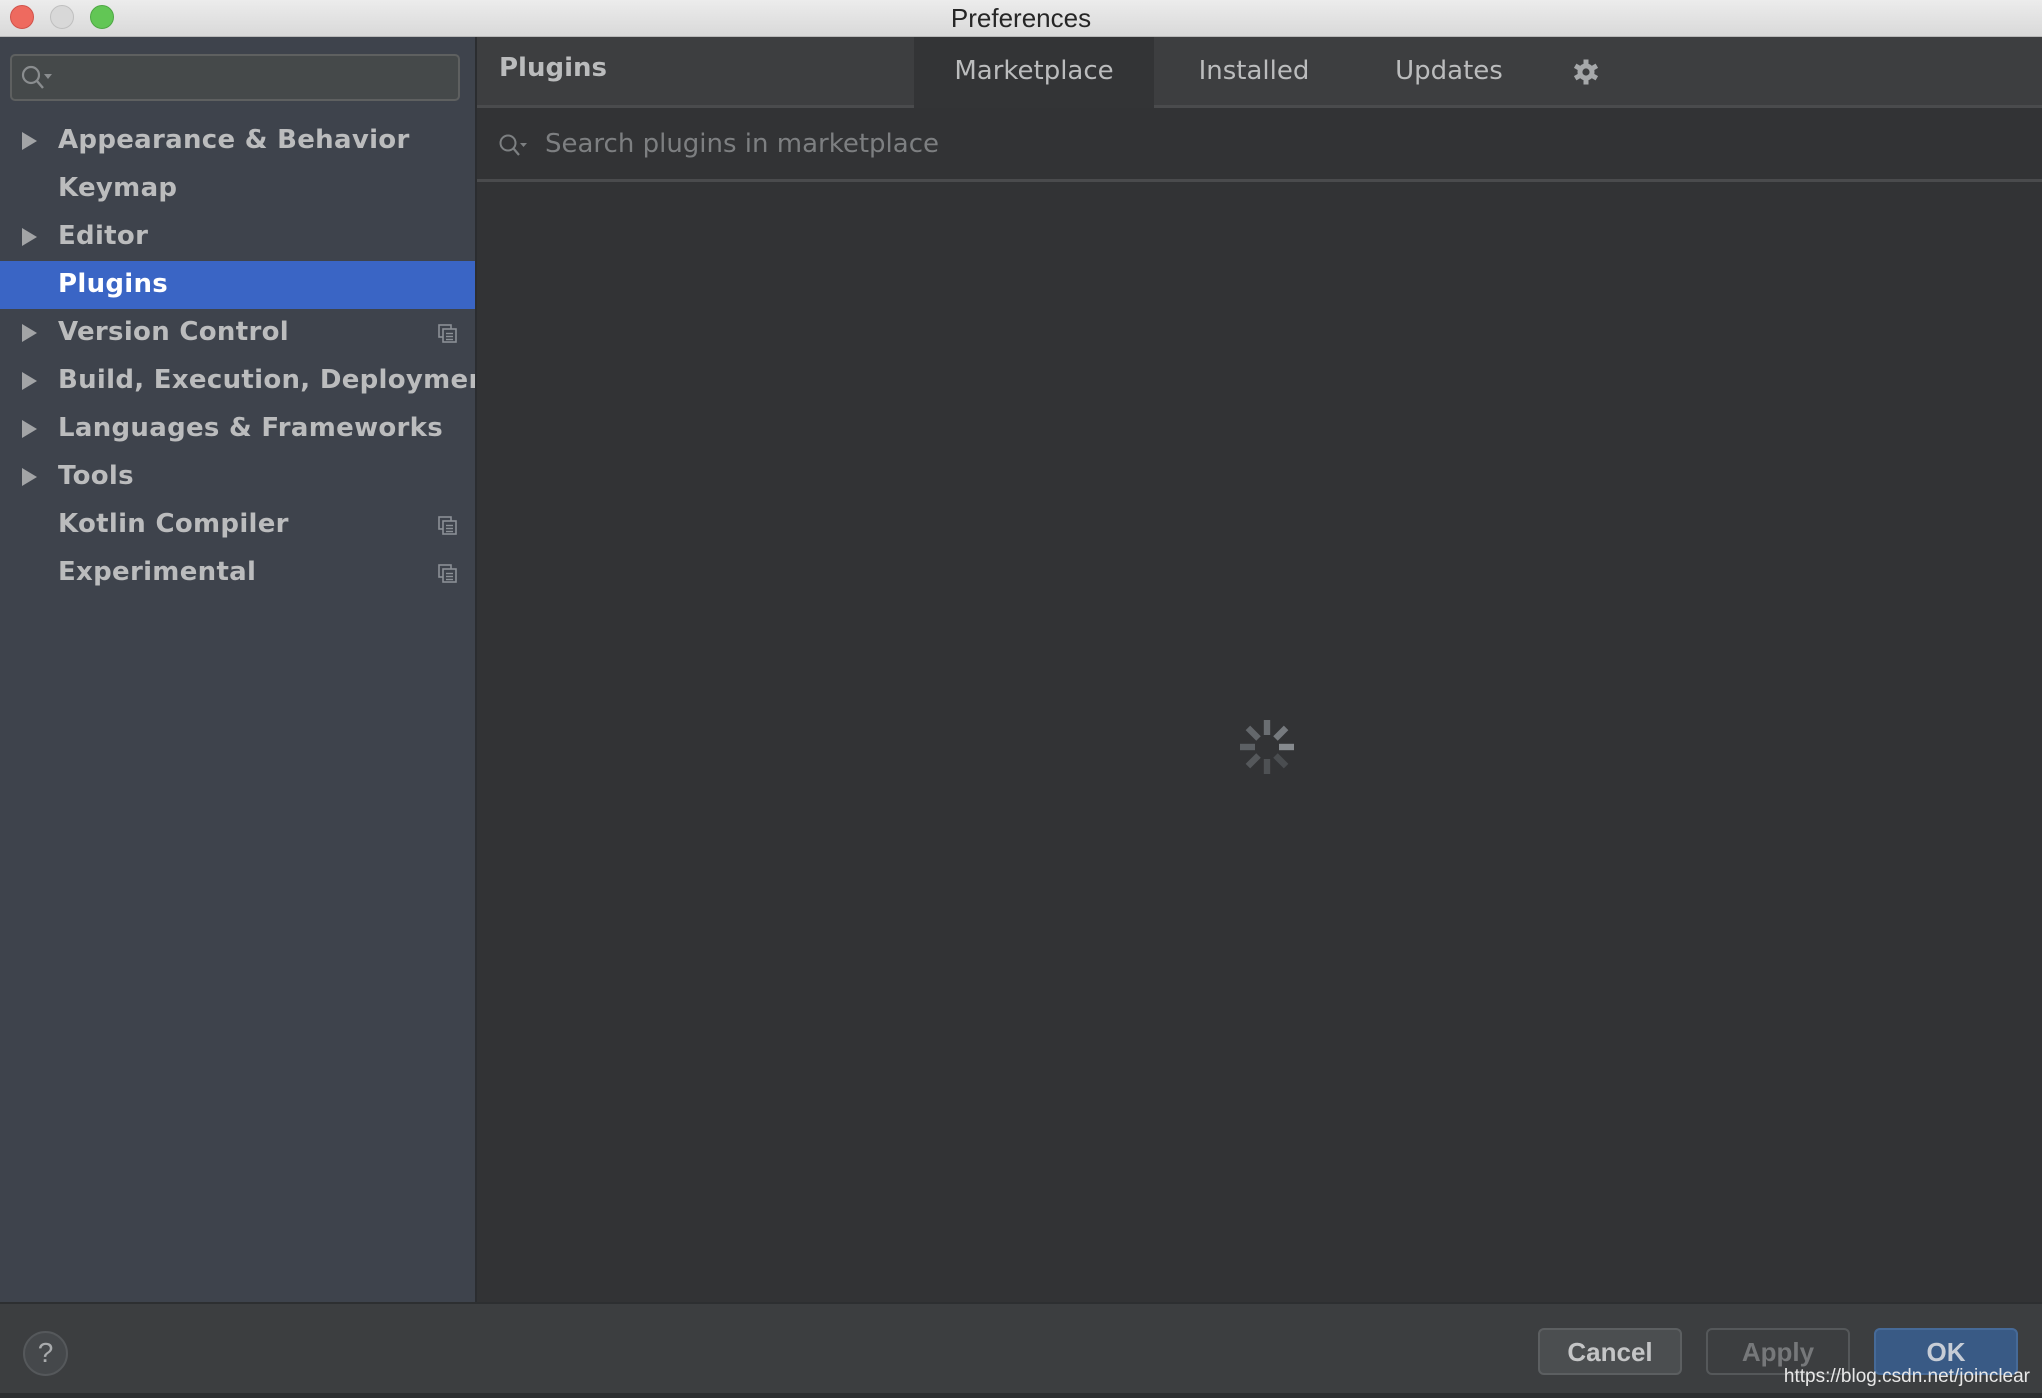  I want to click on sidebar-item-experimental: Experimental, so click(237, 573).